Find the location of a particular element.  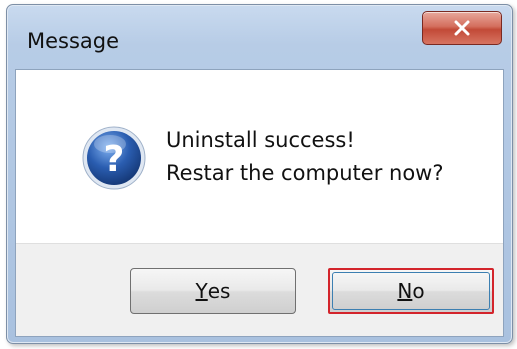

no-button-mnemonic: N is located at coordinates (405, 291).